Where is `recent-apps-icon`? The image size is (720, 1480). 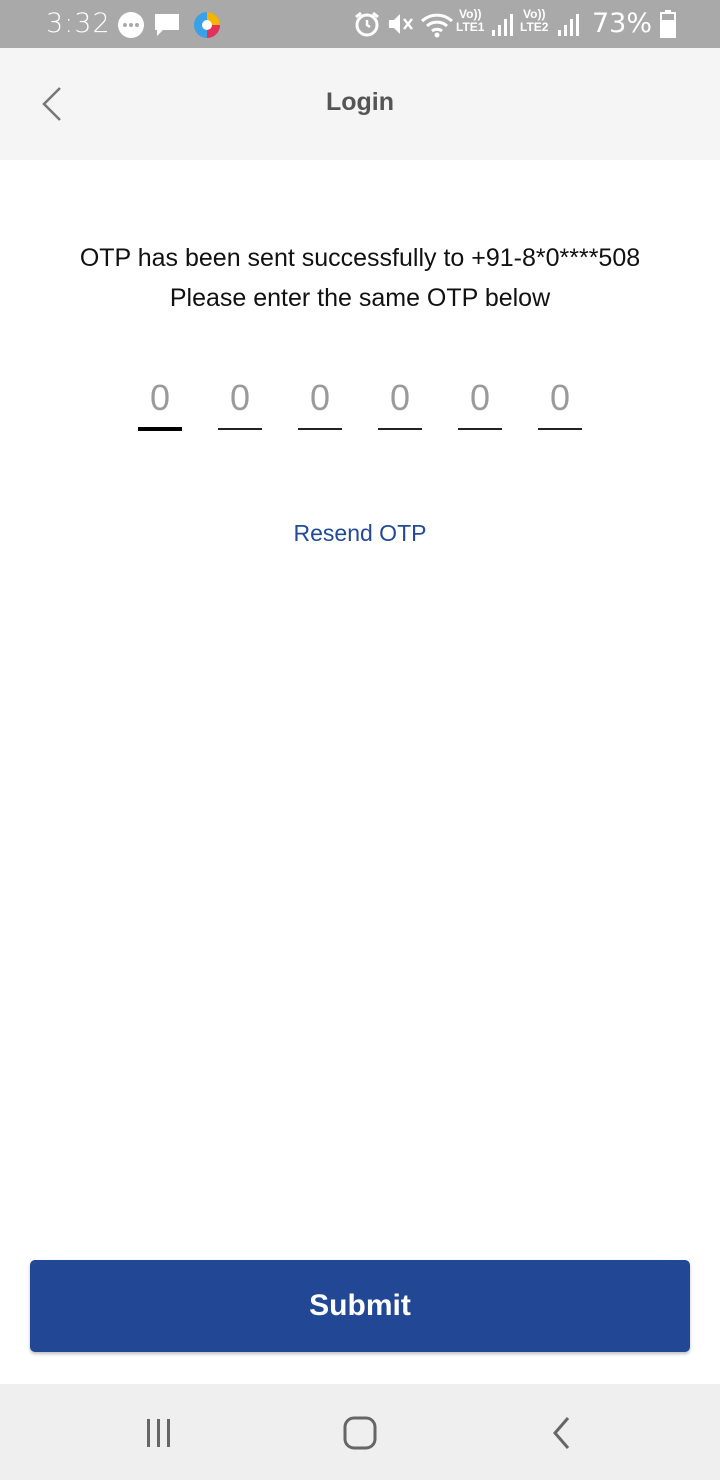
recent-apps-icon is located at coordinates (158, 1433).